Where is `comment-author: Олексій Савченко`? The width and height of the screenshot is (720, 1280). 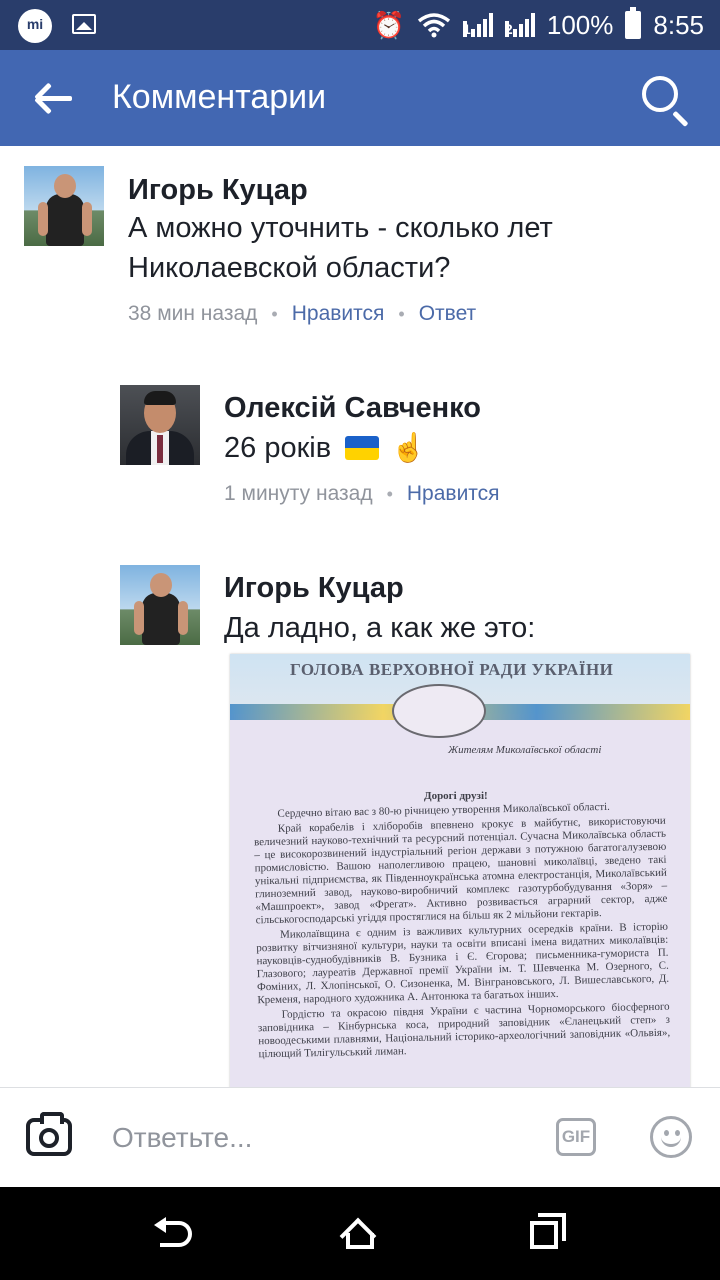 comment-author: Олексій Савченко is located at coordinates (352, 408).